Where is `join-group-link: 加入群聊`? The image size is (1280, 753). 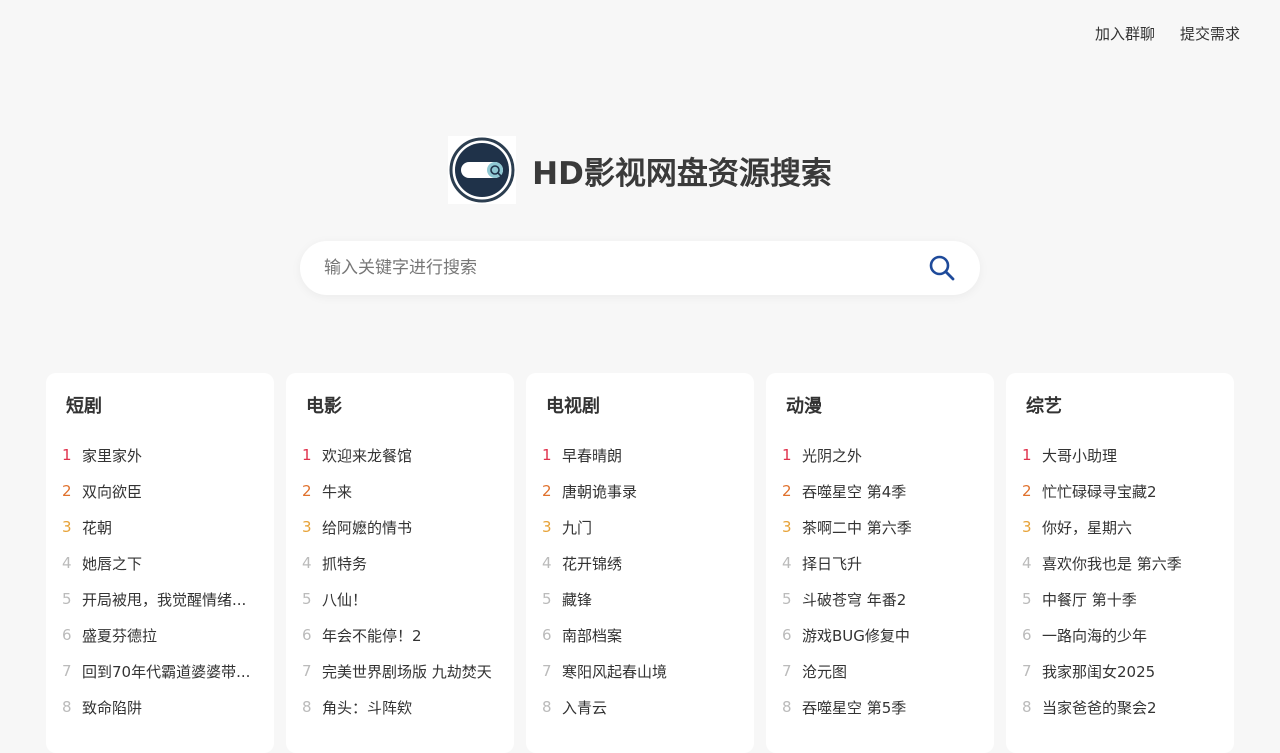
join-group-link: 加入群聊 is located at coordinates (1125, 34).